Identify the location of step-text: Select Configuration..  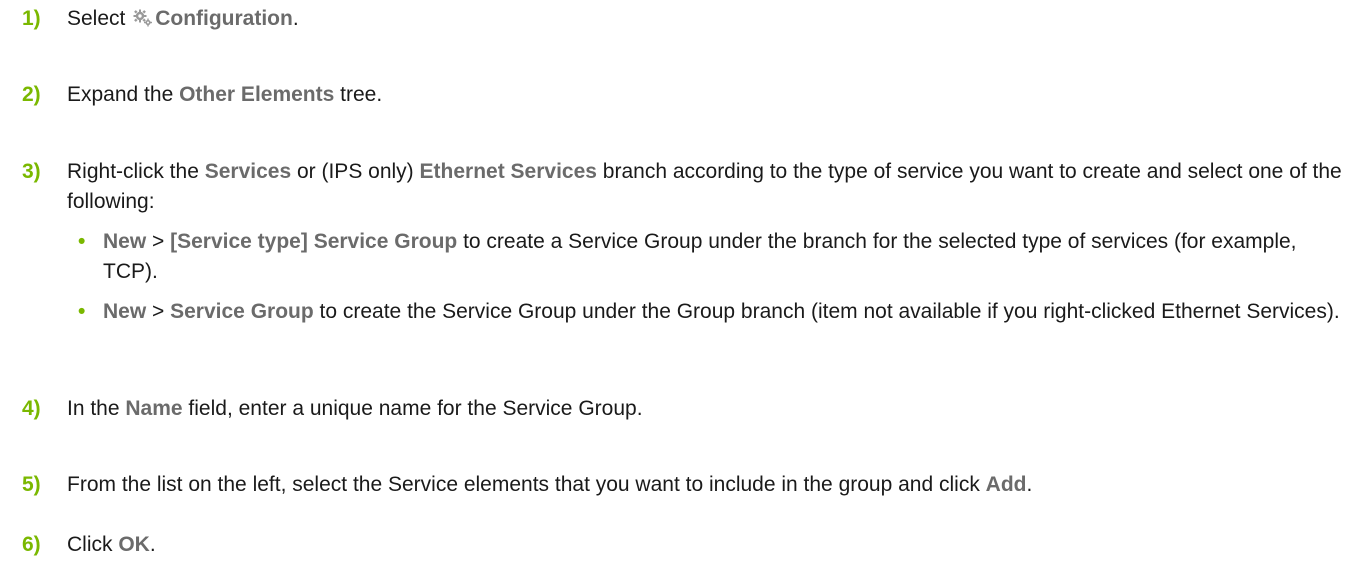
(712, 19).